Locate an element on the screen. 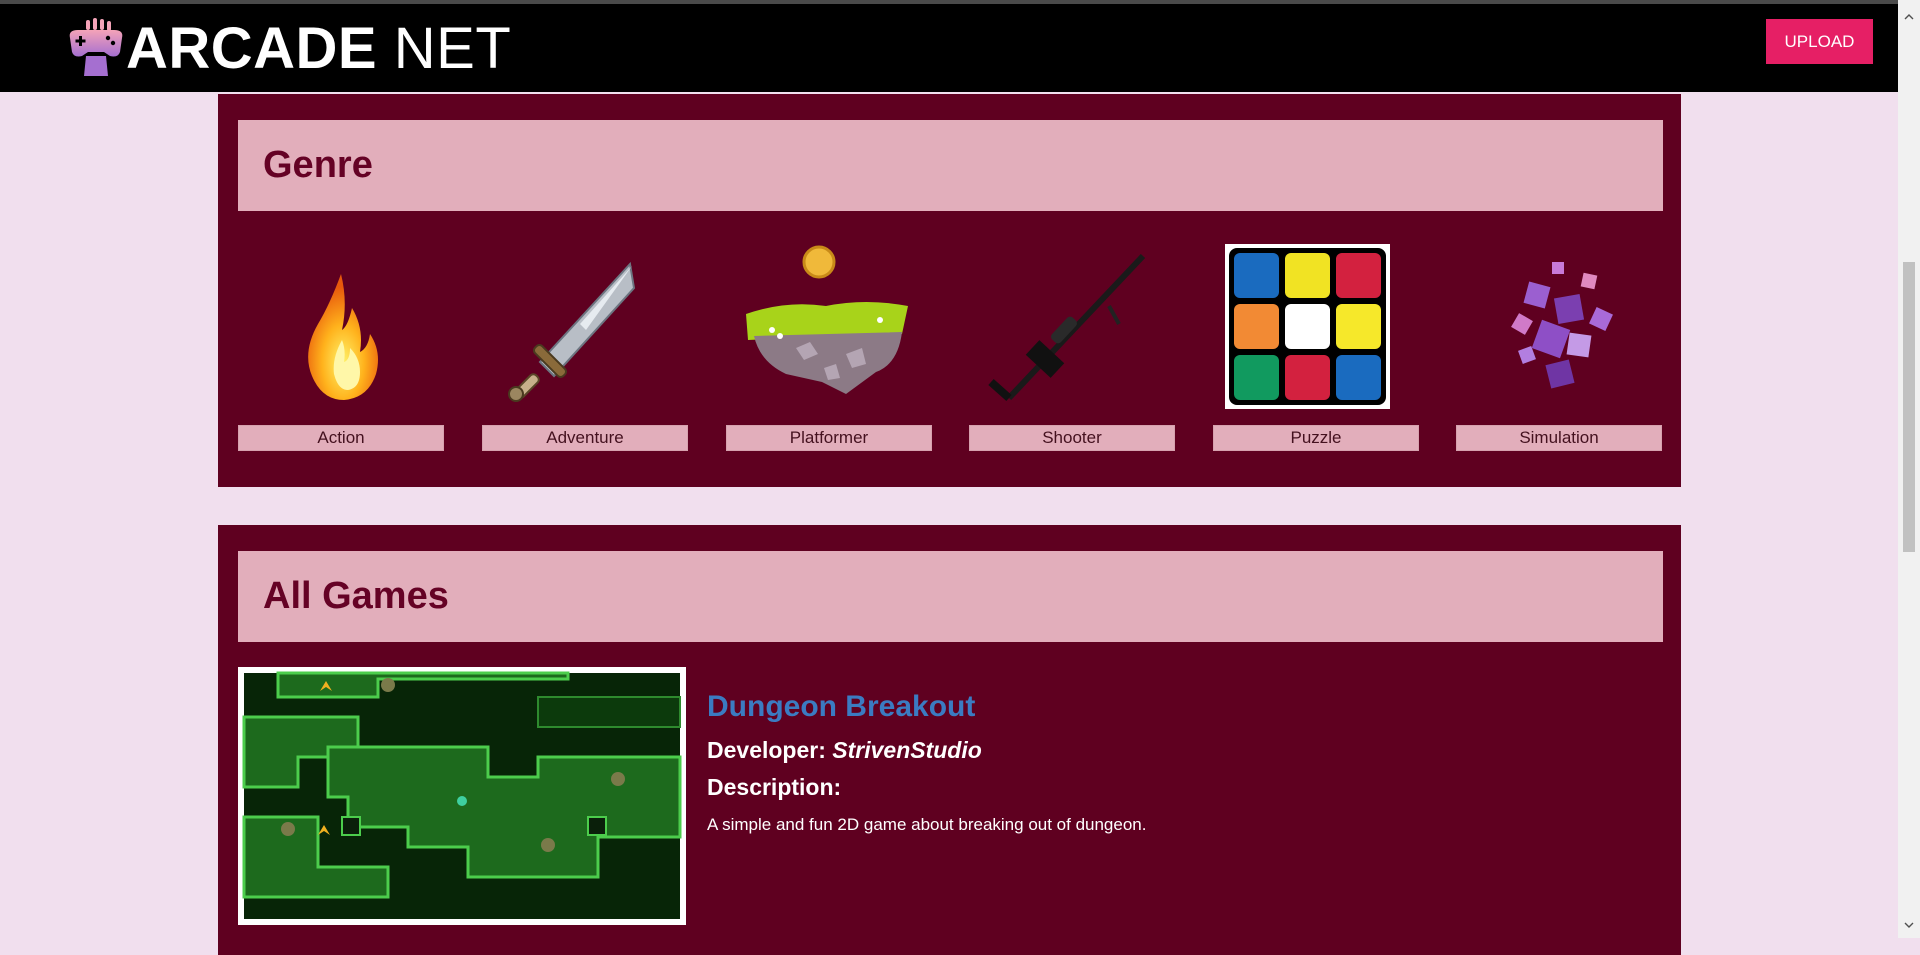 This screenshot has height=955, width=1920. genre-label-shooter: Shooter is located at coordinates (1072, 438).